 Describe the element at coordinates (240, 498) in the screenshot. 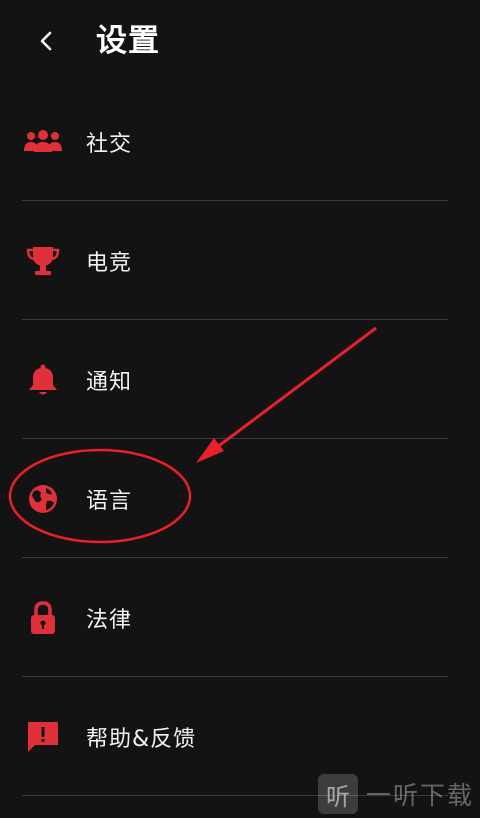

I see `menu-item-language: 语言` at that location.